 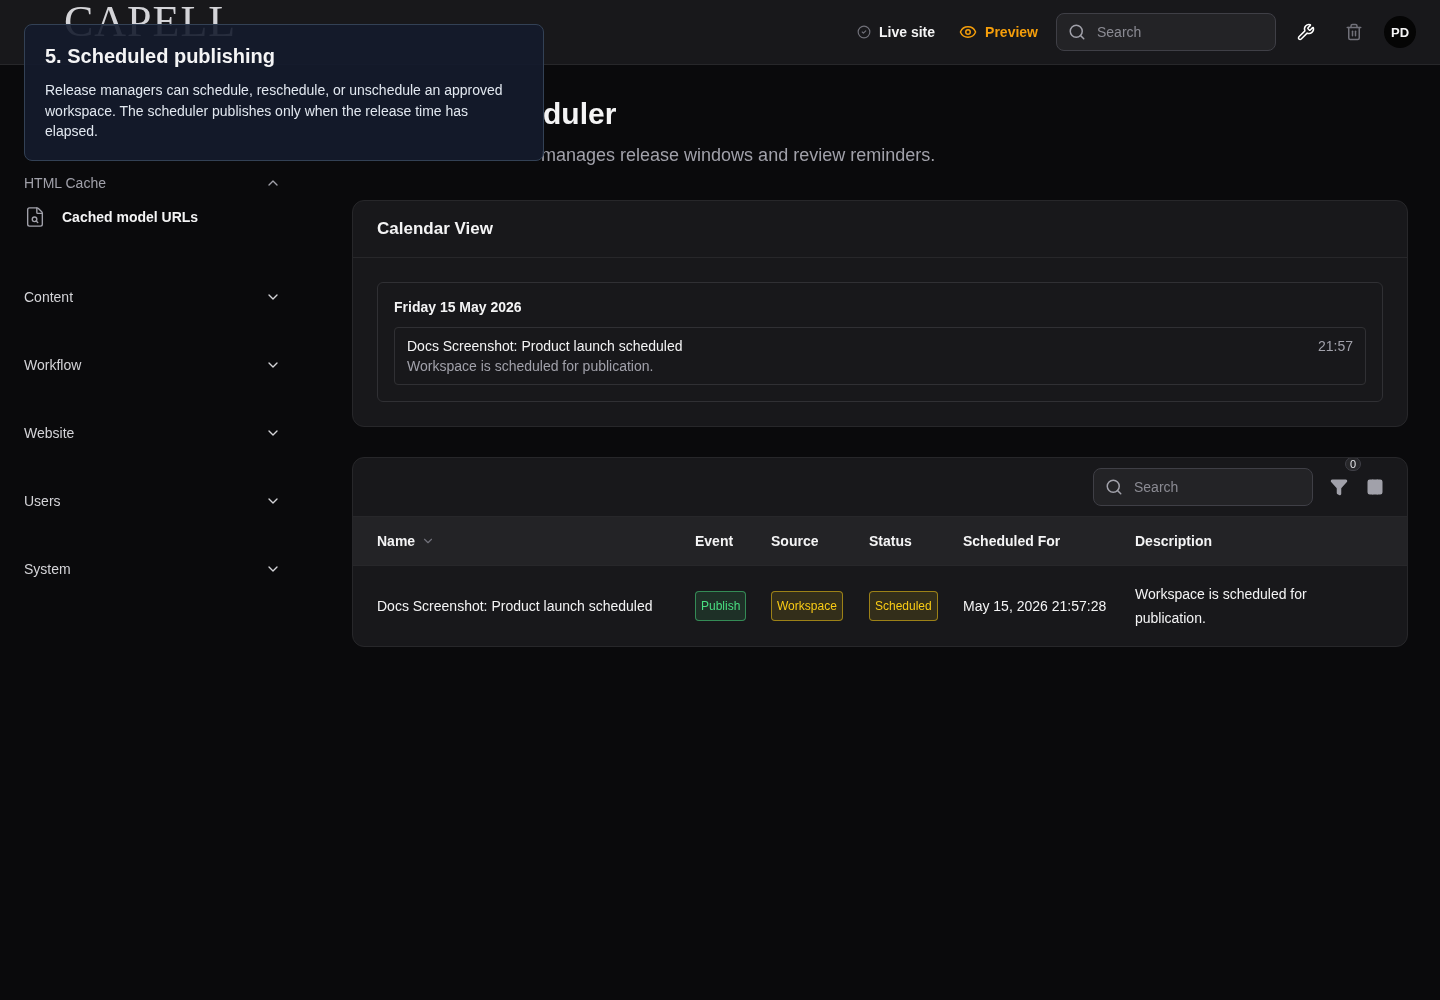 I want to click on column-header: Status, so click(x=916, y=541).